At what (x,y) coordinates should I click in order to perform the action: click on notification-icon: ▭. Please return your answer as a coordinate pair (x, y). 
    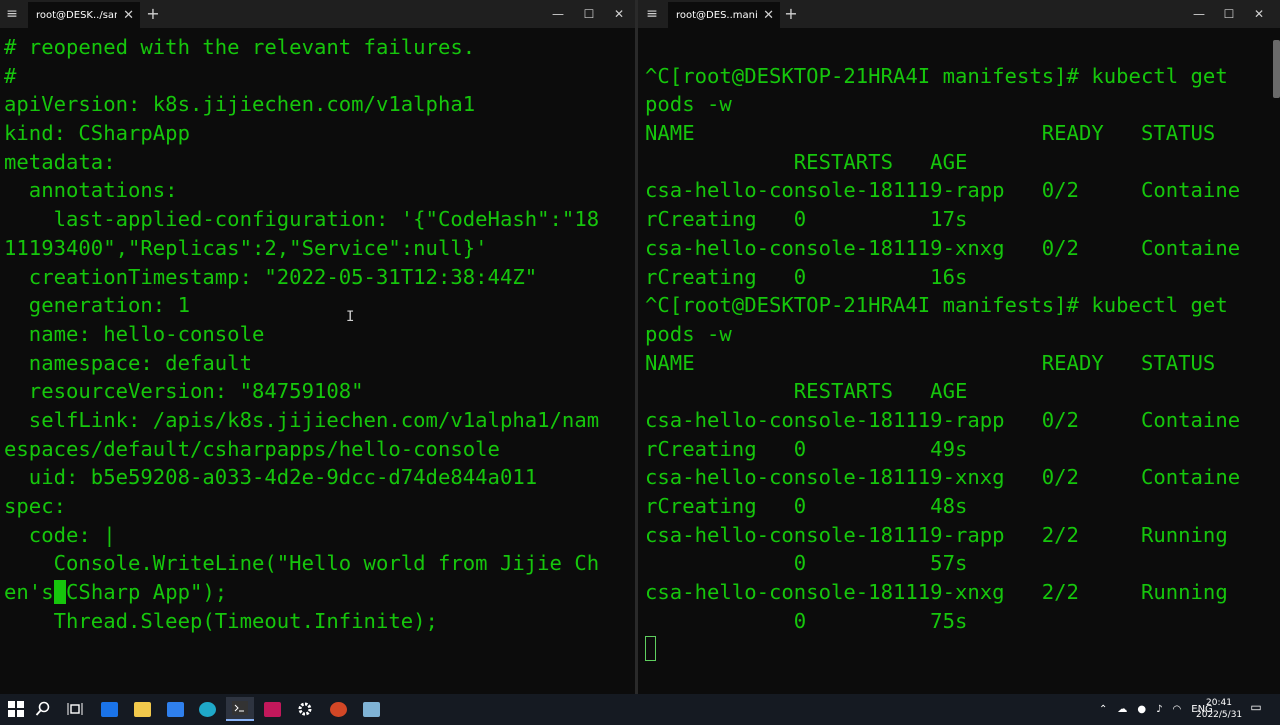
    Looking at the image, I should click on (1256, 708).